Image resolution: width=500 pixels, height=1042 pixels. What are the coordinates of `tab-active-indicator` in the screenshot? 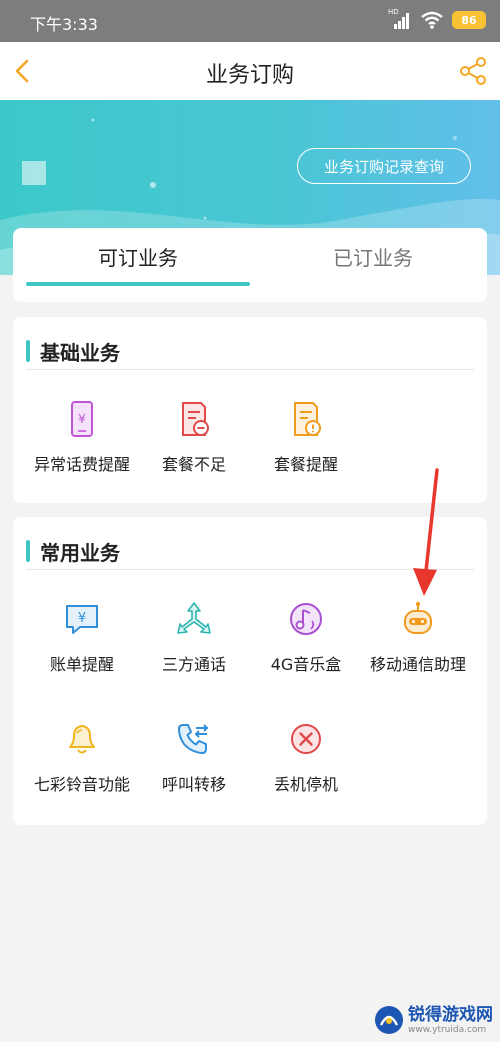 It's located at (138, 284).